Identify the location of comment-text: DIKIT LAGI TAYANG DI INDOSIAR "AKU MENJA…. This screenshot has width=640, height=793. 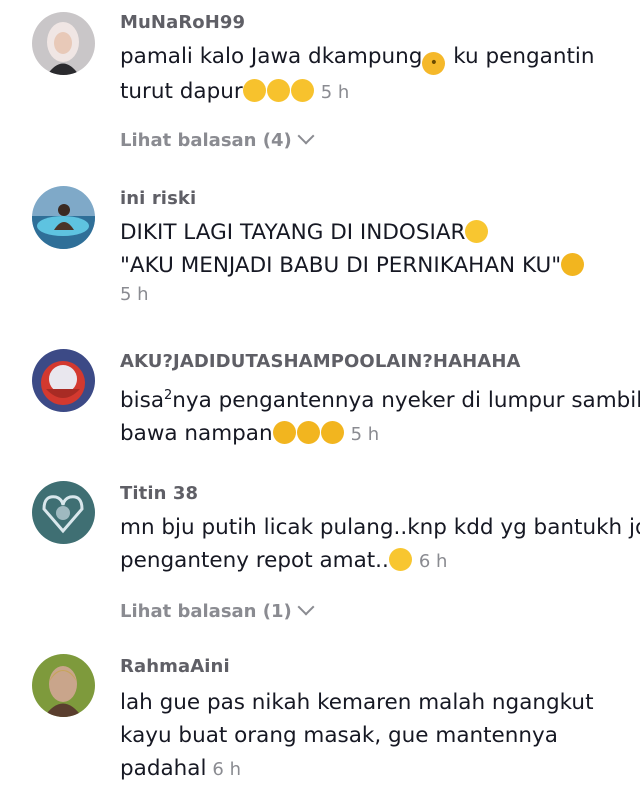
(376, 249).